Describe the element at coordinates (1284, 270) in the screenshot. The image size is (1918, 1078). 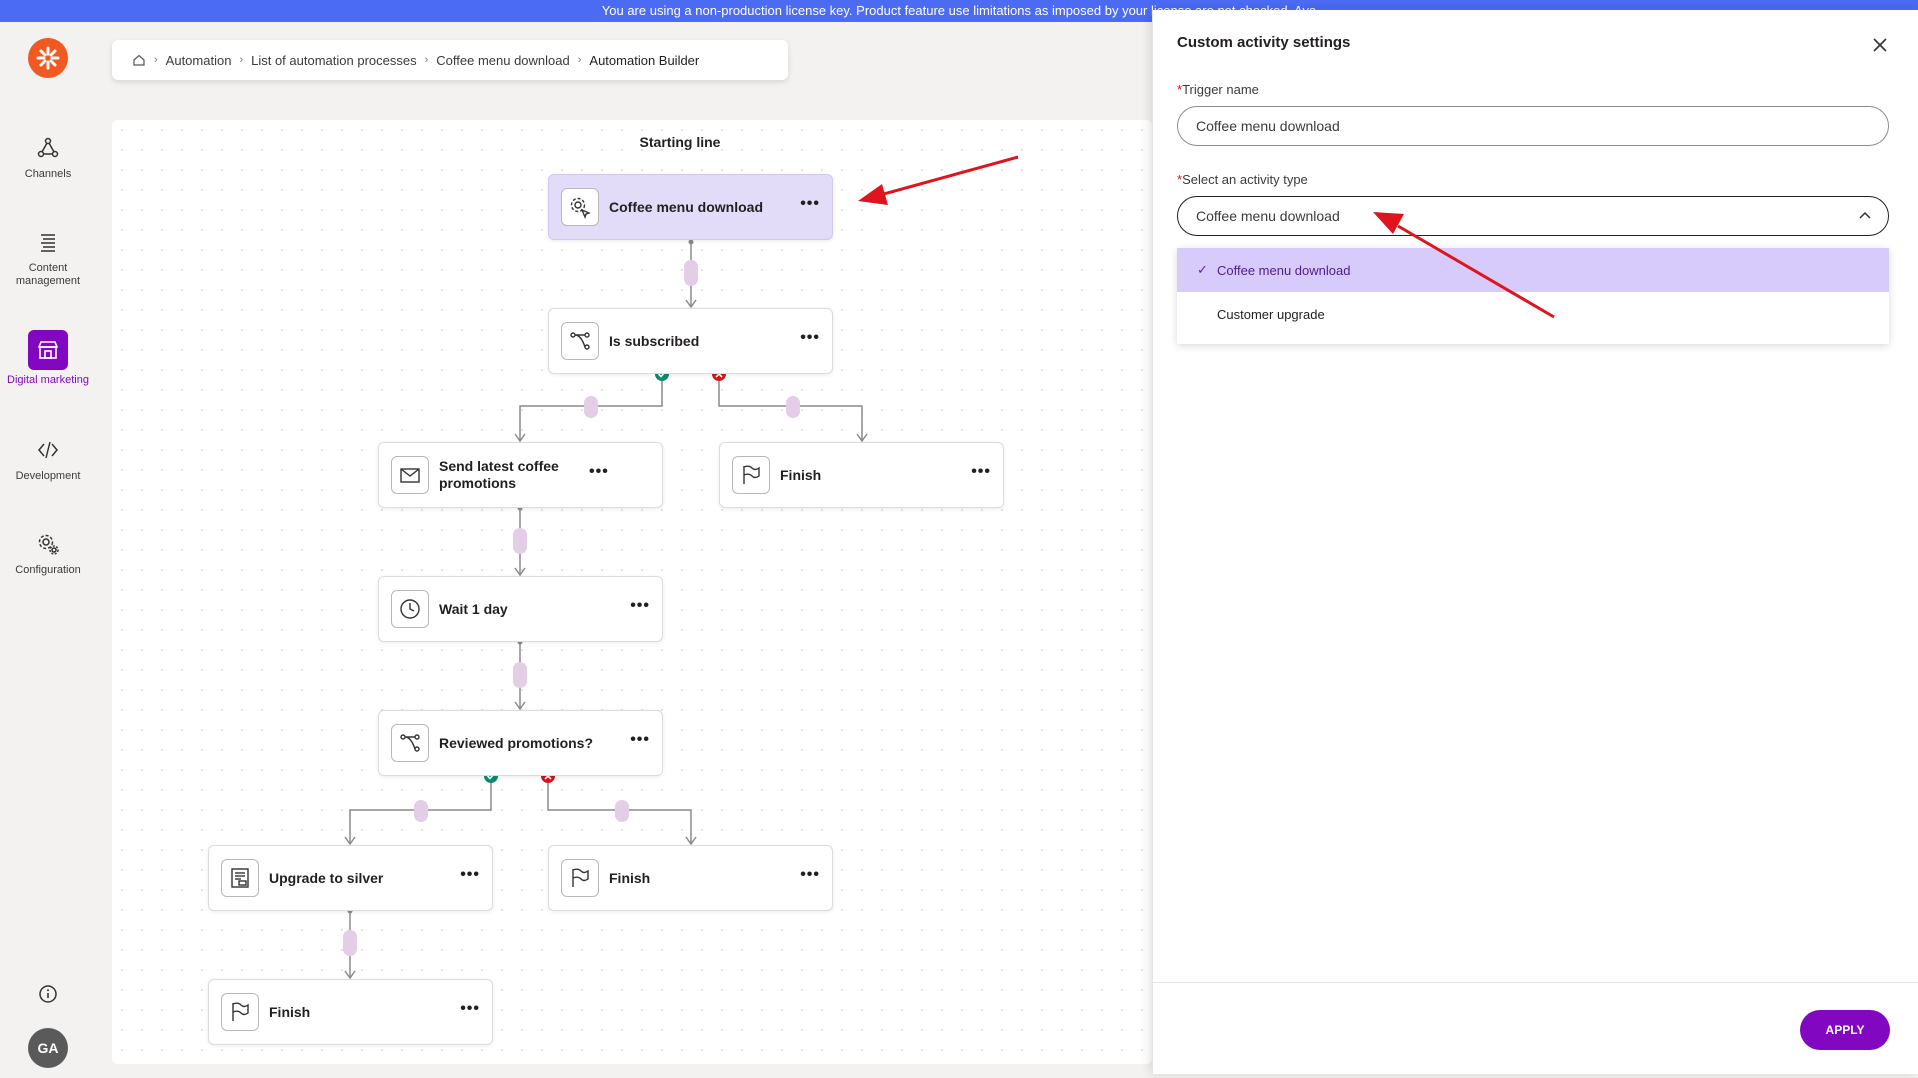
I see `option-label: Coffee menu download` at that location.